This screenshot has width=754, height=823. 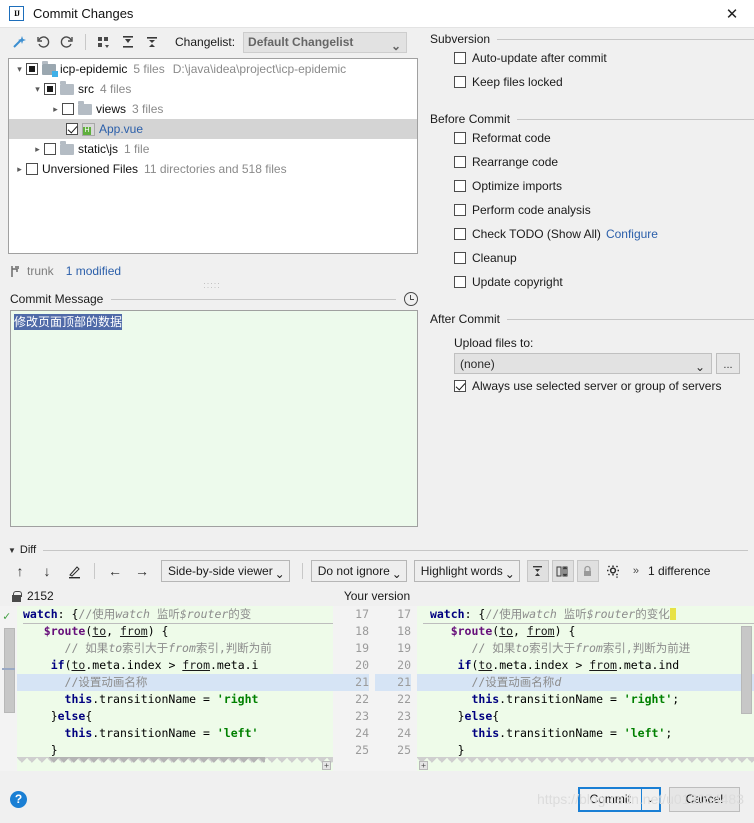 I want to click on horizontal-scrollbar-thumb, so click(x=157, y=764).